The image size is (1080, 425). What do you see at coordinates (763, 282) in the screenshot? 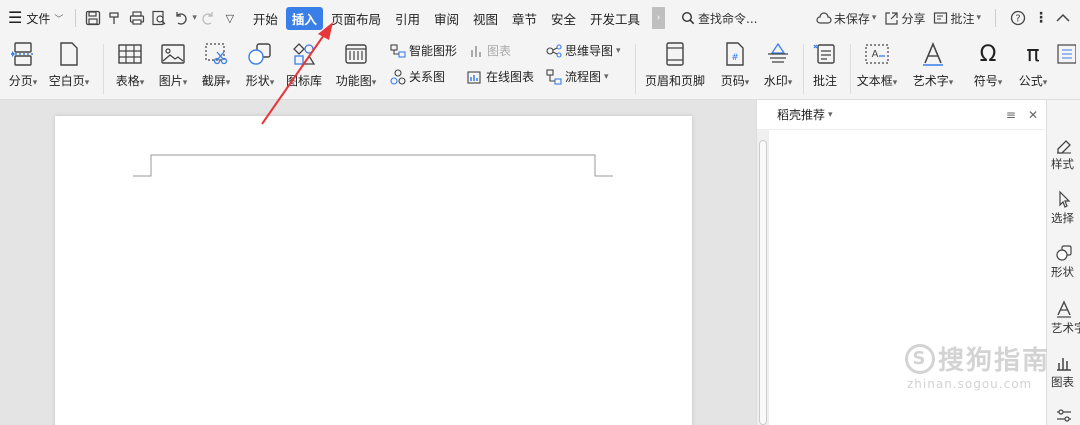
I see `scrollbar-thumb` at bounding box center [763, 282].